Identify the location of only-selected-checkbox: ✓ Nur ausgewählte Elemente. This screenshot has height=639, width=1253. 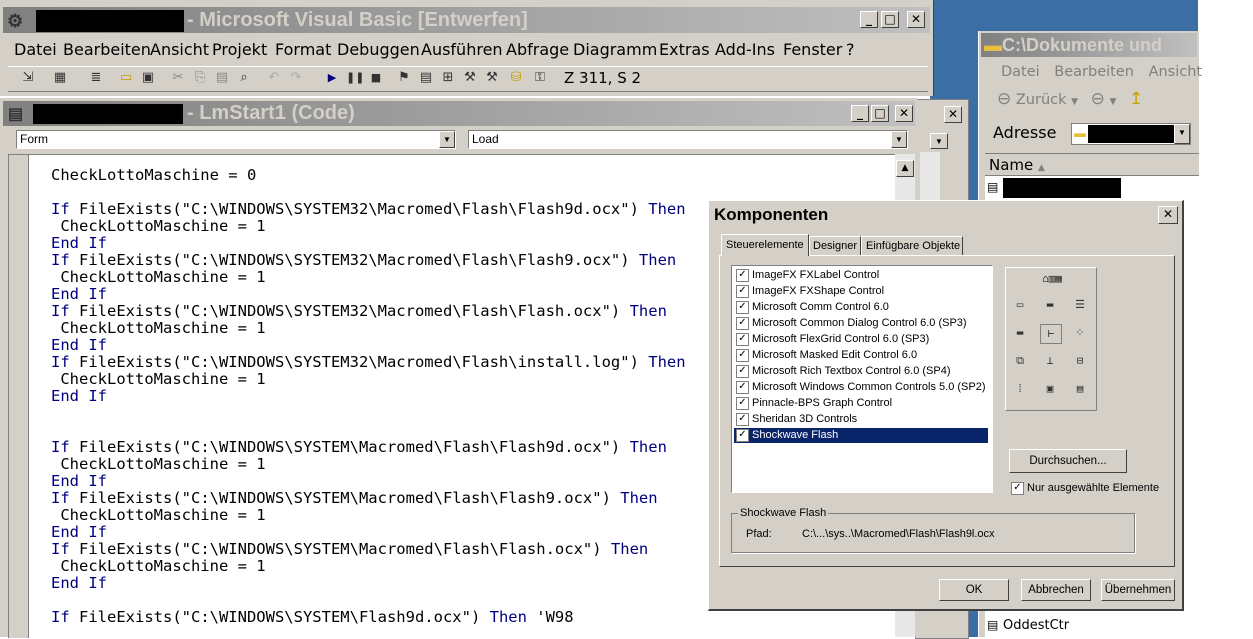
(1091, 489).